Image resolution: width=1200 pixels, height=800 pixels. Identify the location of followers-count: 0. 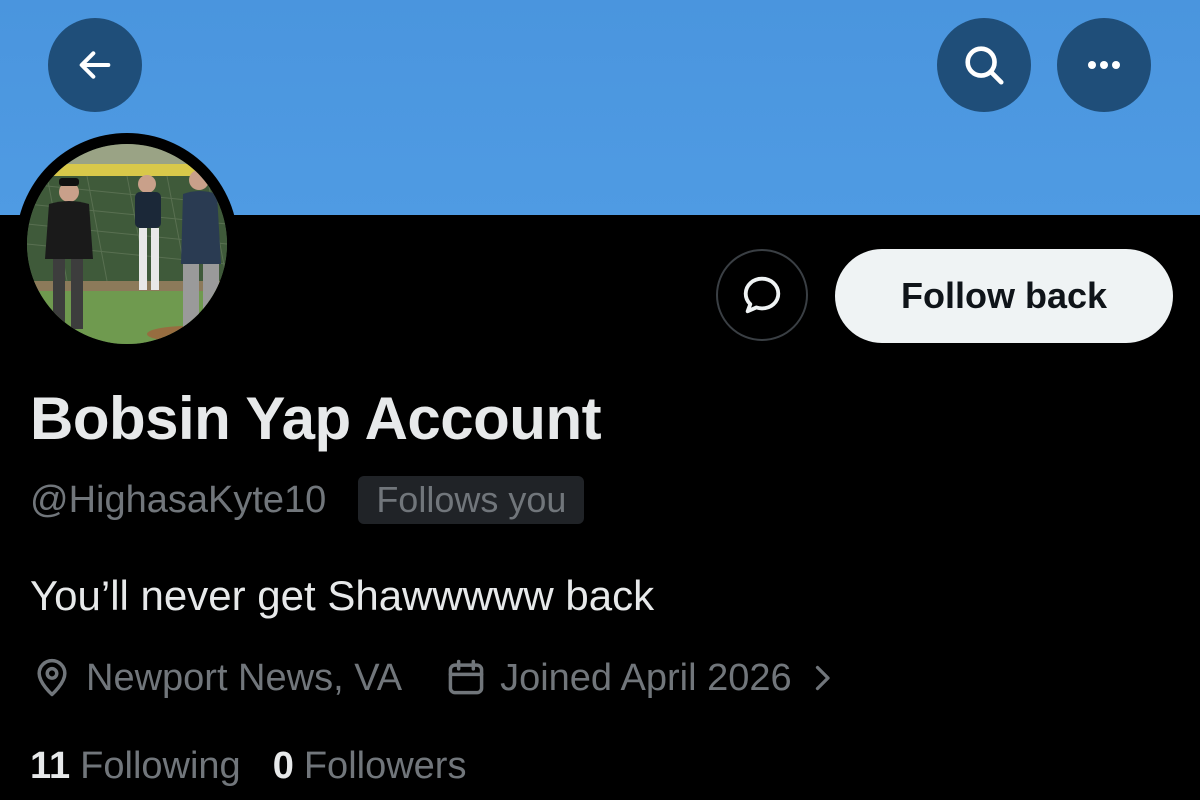
(283, 765).